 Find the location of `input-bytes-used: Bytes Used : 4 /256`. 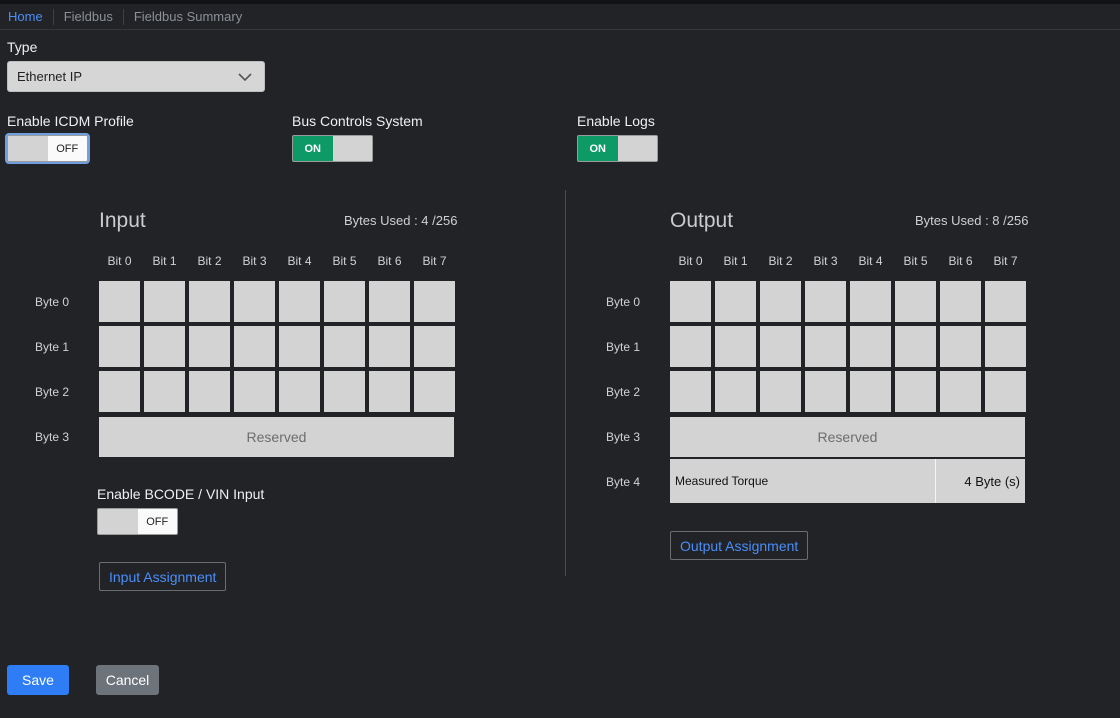

input-bytes-used: Bytes Used : 4 /256 is located at coordinates (401, 220).